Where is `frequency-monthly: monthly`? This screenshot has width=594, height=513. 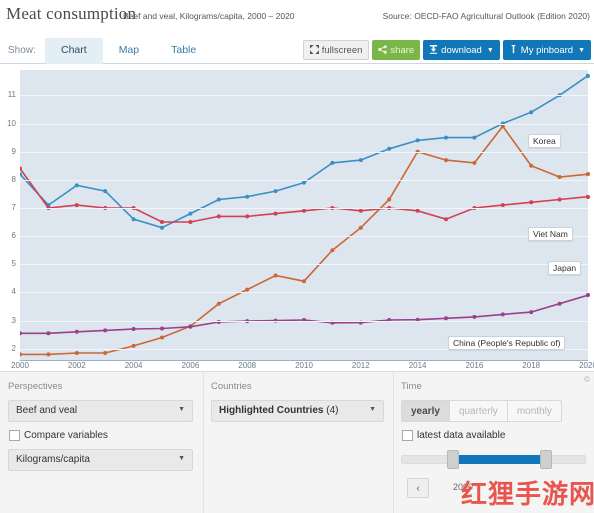
frequency-monthly: monthly is located at coordinates (534, 411).